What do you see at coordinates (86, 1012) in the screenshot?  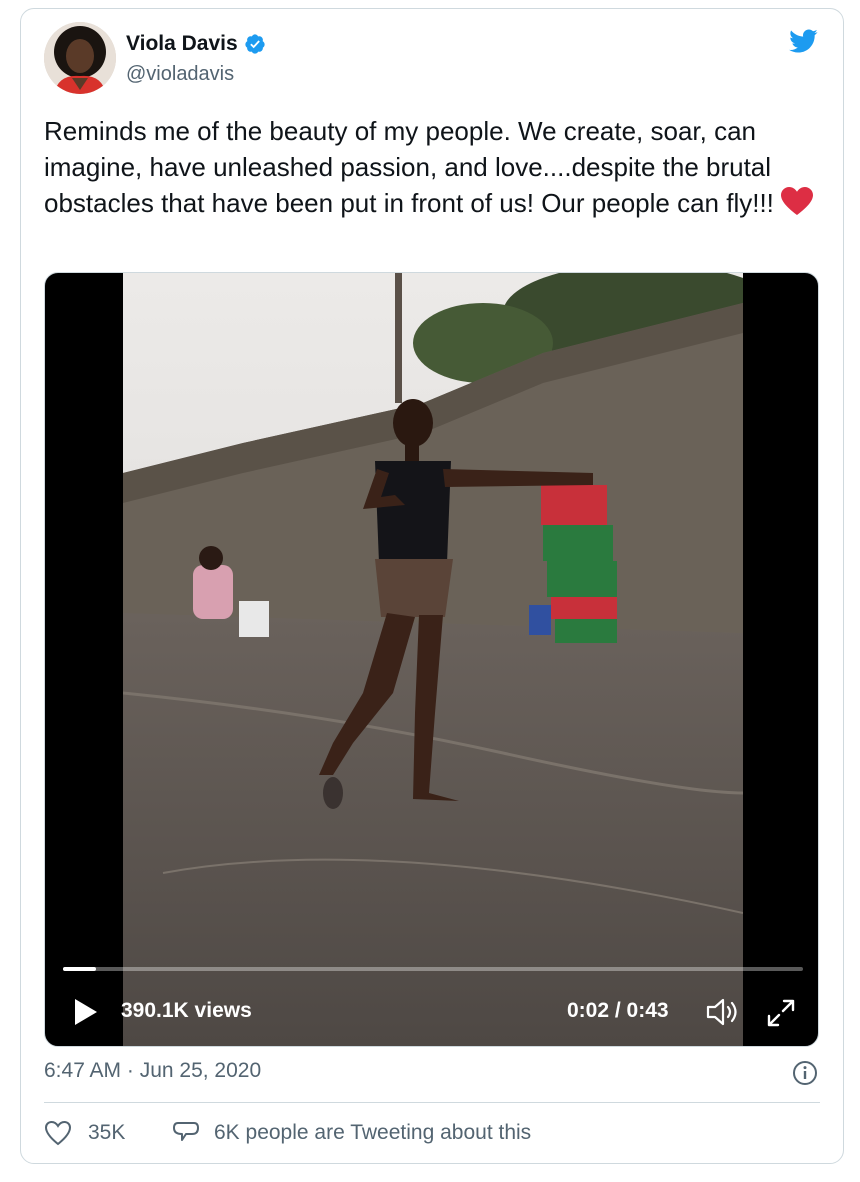 I see `play-icon` at bounding box center [86, 1012].